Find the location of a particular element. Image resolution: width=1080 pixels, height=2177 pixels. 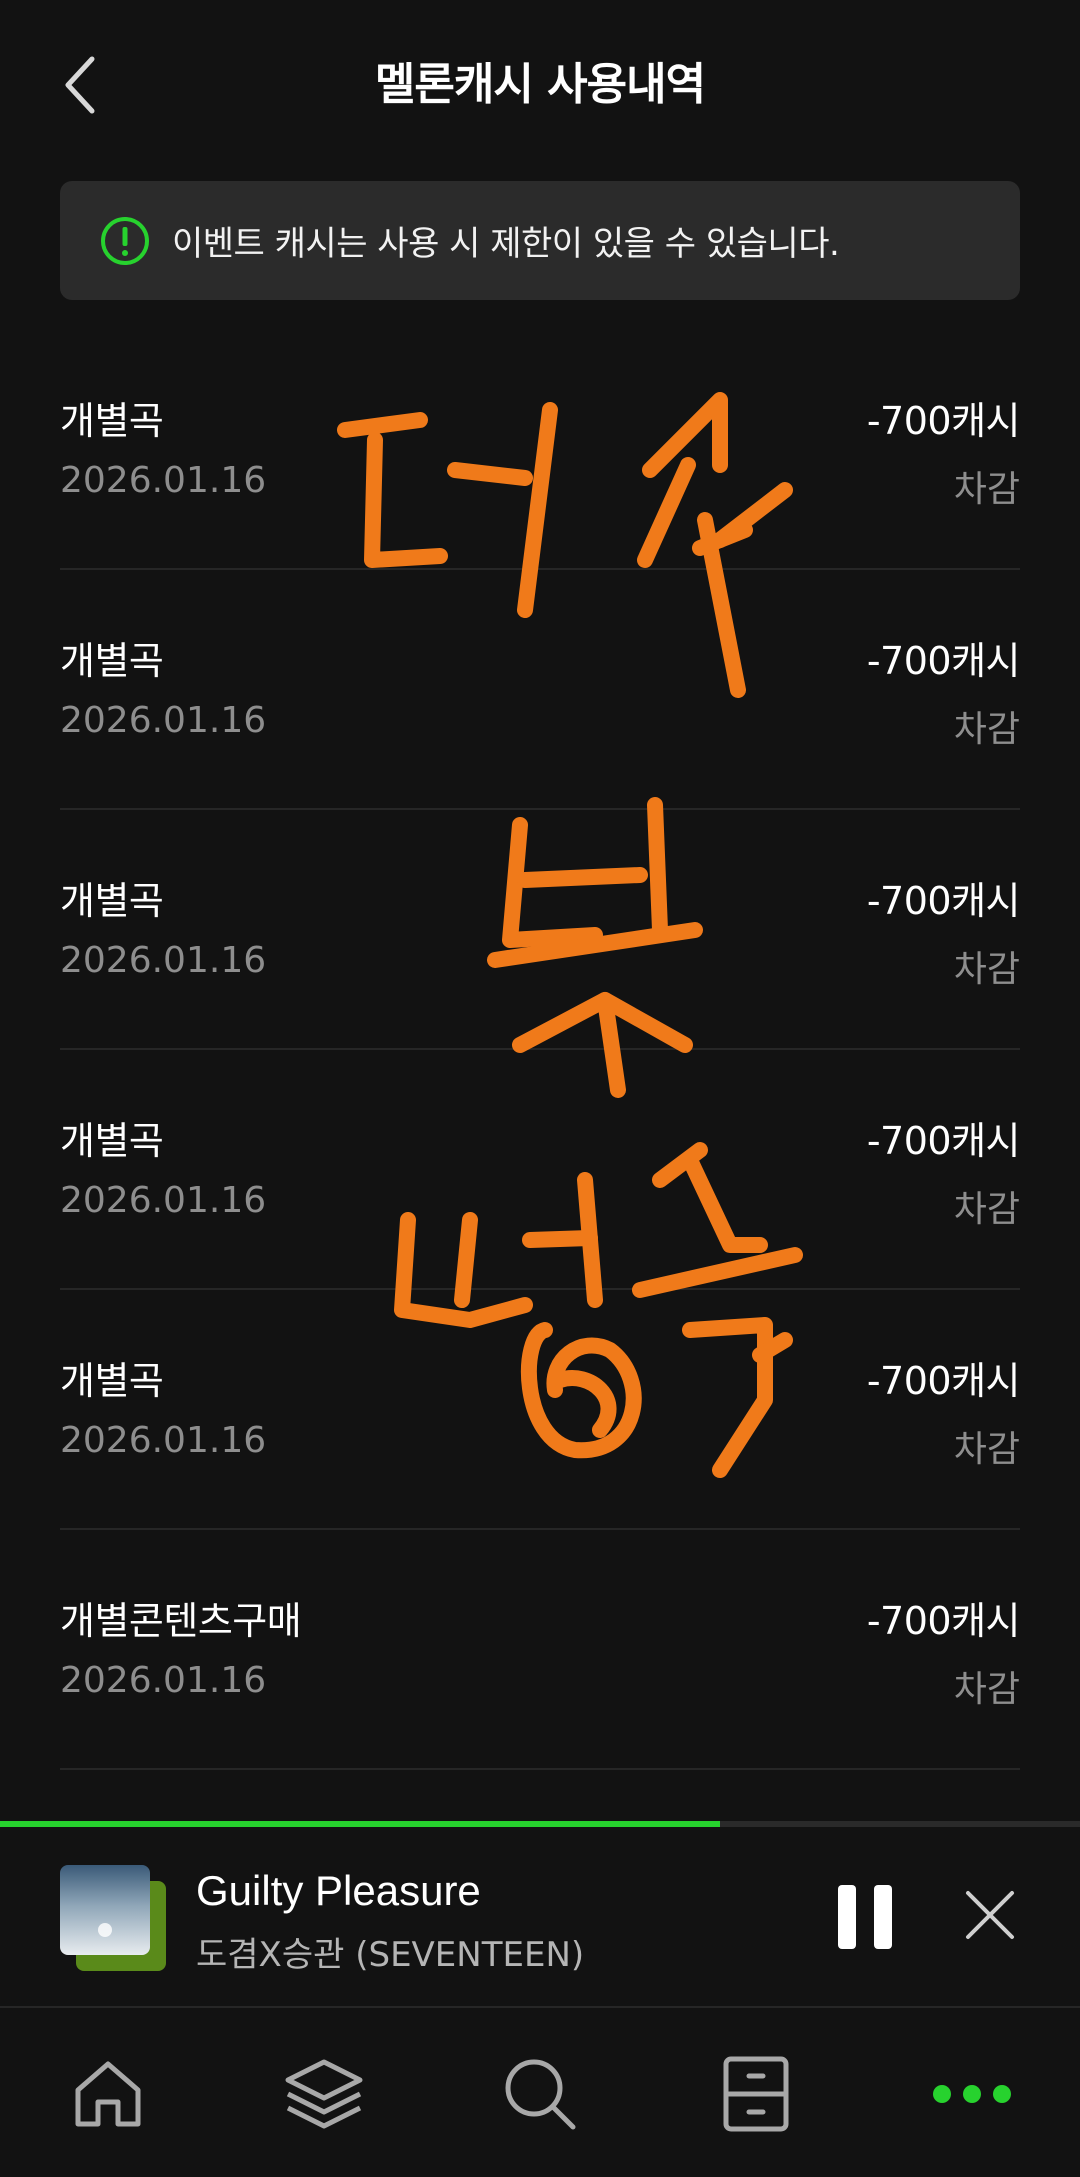

bottom-nav is located at coordinates (540, 2093).